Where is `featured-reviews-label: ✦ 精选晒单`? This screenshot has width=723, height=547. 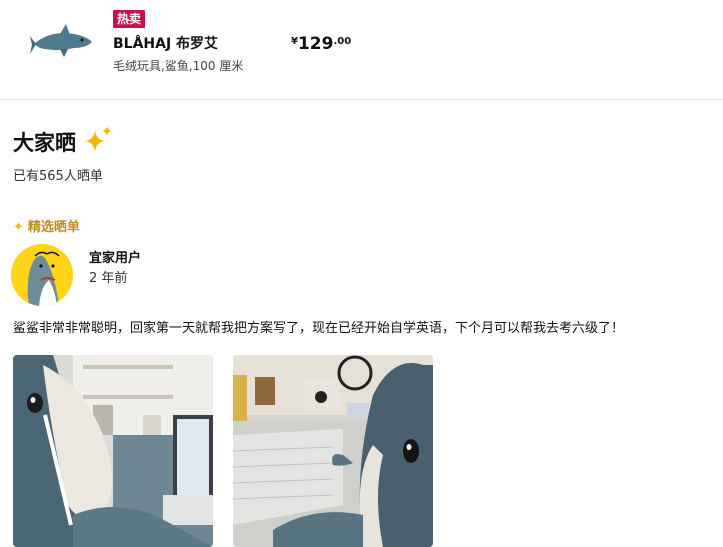 featured-reviews-label: ✦ 精选晒单 is located at coordinates (46, 225).